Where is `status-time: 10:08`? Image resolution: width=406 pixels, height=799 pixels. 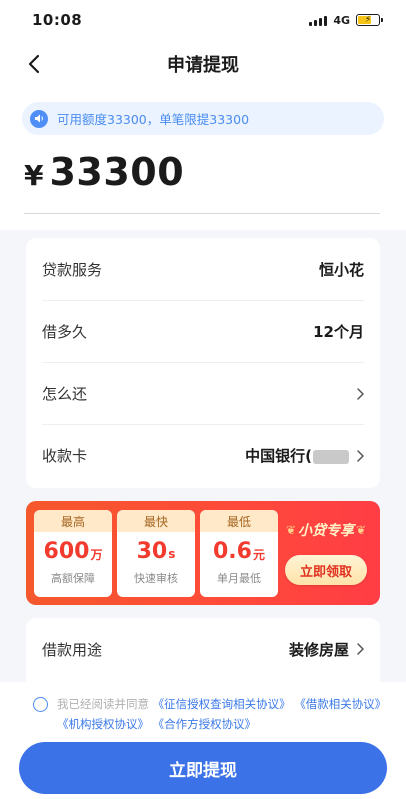
status-time: 10:08 is located at coordinates (57, 20).